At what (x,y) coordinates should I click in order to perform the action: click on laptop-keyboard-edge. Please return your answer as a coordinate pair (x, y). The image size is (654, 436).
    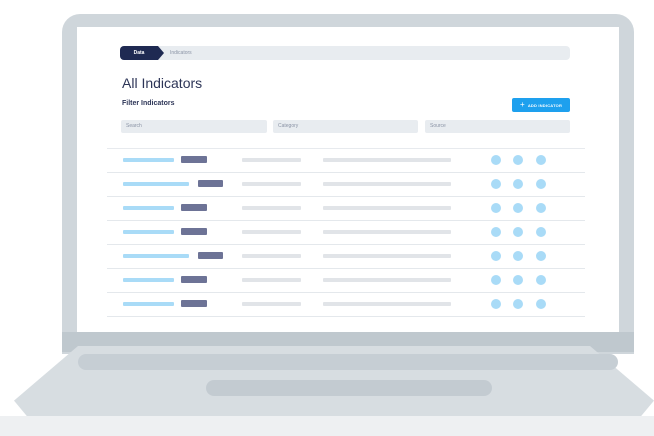
    Looking at the image, I should click on (348, 362).